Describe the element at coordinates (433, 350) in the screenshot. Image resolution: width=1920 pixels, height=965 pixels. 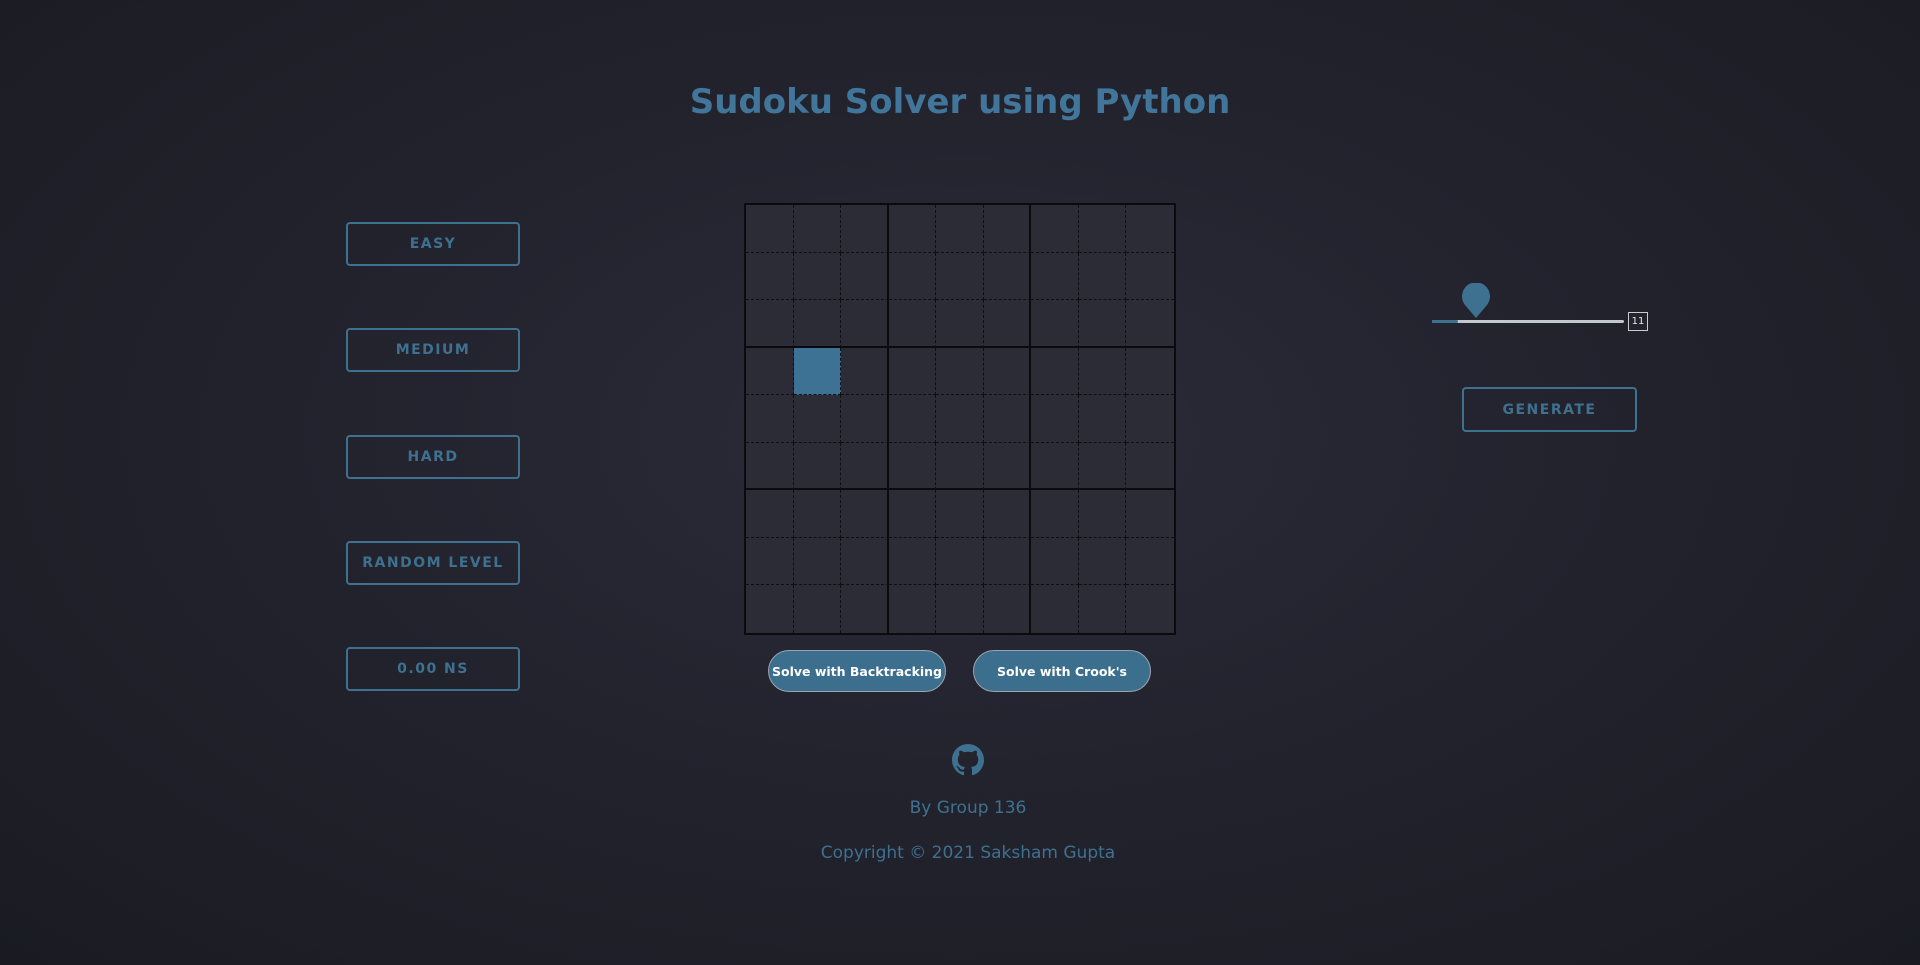
I see `medium-button: MEDIUM` at that location.